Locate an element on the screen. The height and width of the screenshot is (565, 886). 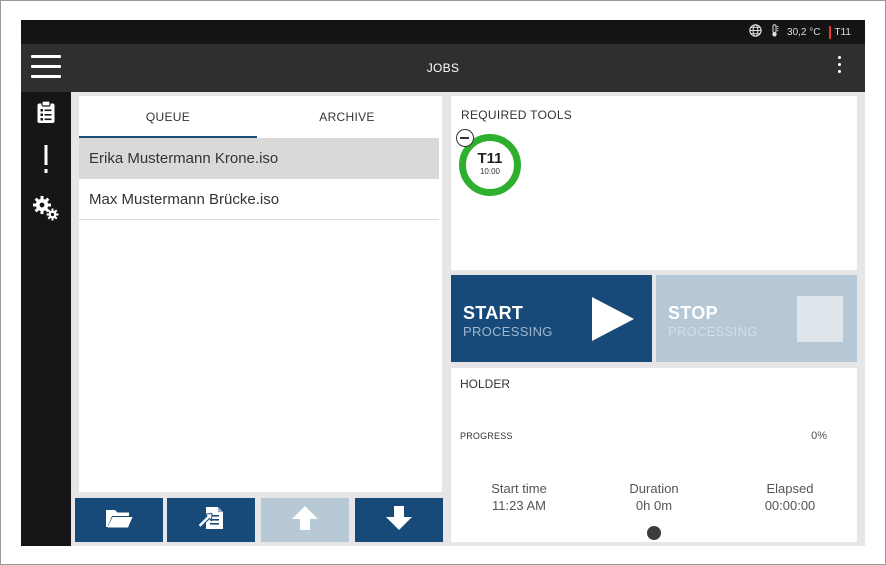
start-sublabel: PROCESSING is located at coordinates (508, 331).